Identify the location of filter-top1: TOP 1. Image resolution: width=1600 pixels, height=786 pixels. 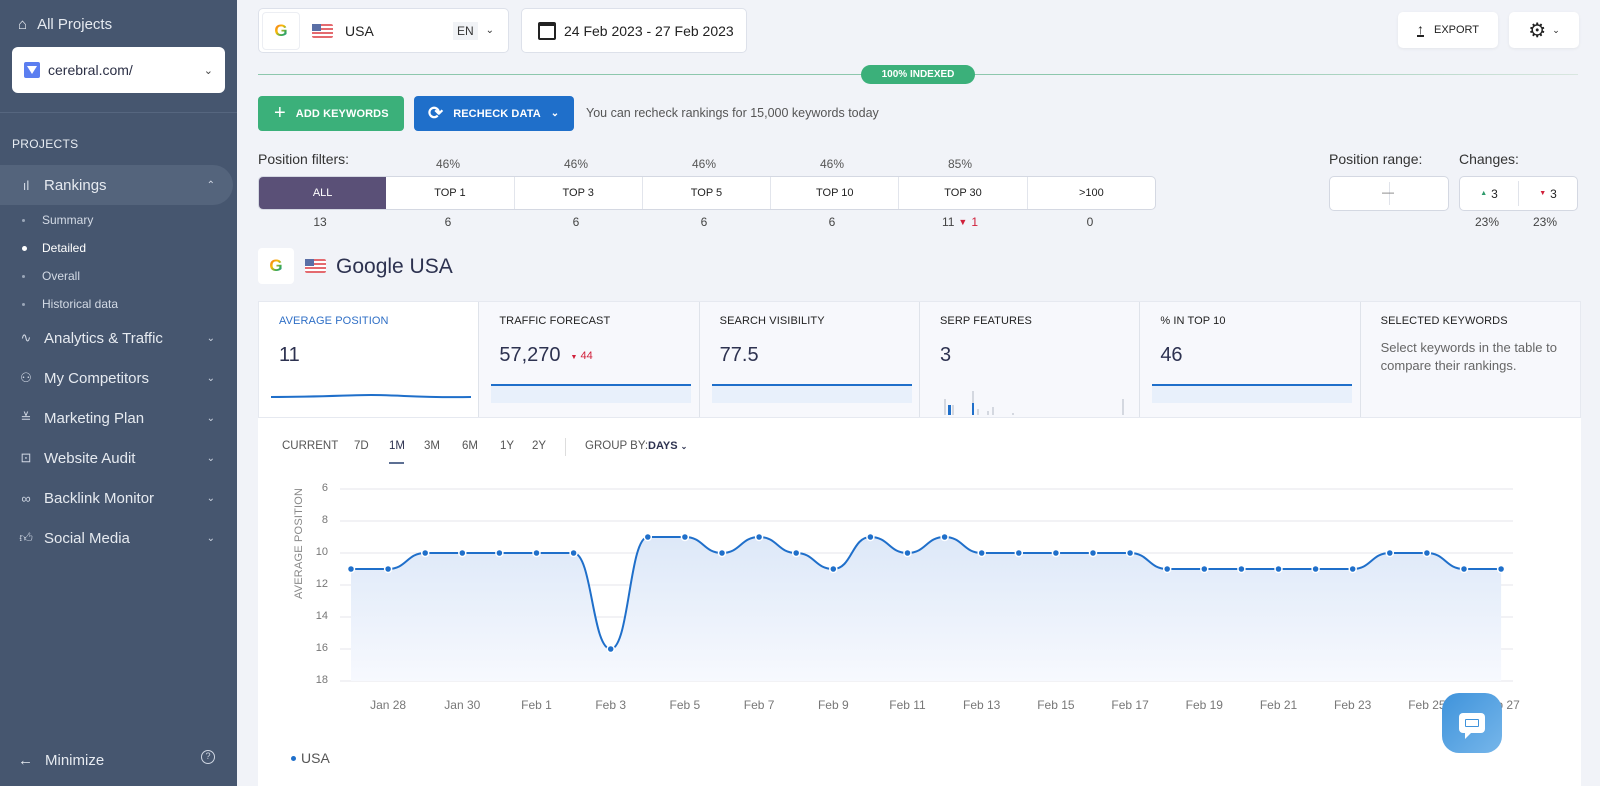
(449, 193).